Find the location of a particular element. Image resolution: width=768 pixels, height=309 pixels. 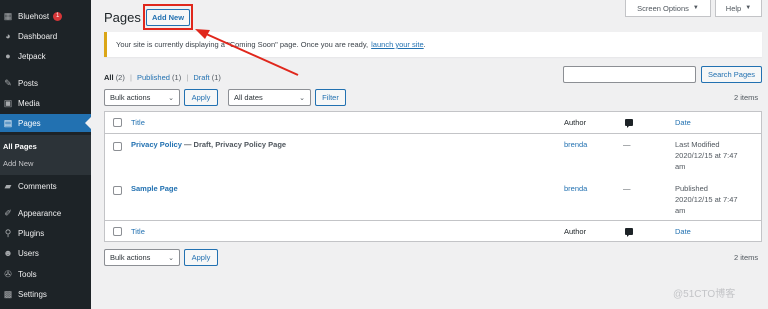

items-count-bottom: 2 items is located at coordinates (746, 257).